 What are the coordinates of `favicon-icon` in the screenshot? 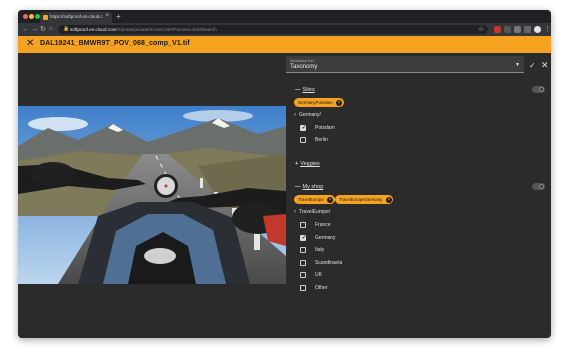 It's located at (45, 17).